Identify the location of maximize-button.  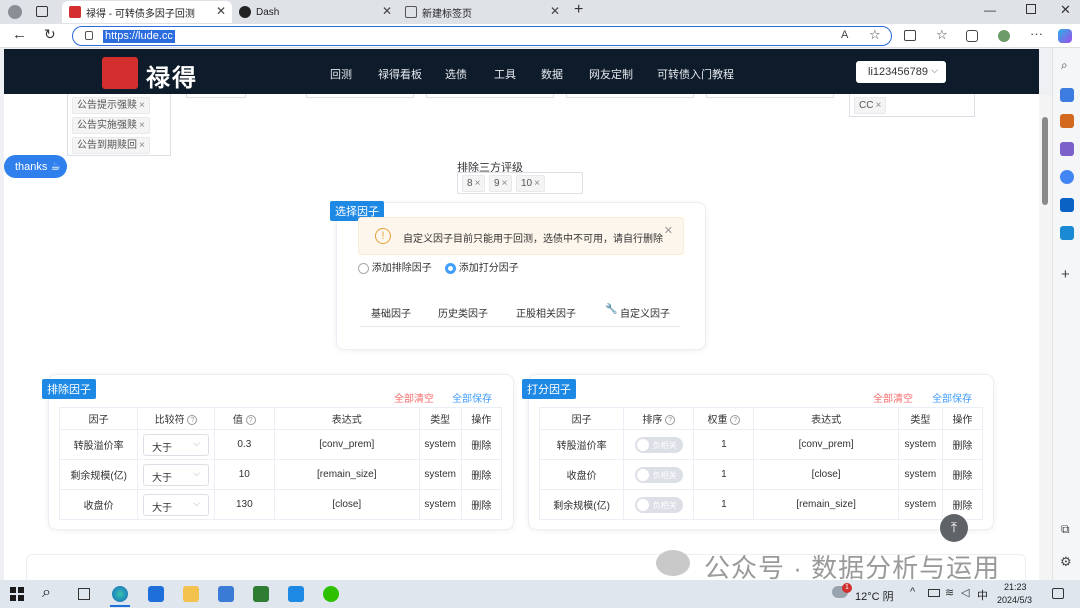
(1031, 9).